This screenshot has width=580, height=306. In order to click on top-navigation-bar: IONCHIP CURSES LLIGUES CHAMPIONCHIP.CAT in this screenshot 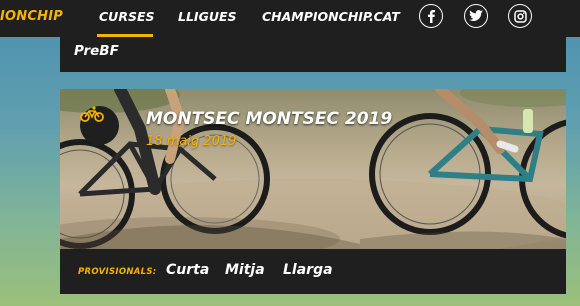, I will do `click(290, 18)`.